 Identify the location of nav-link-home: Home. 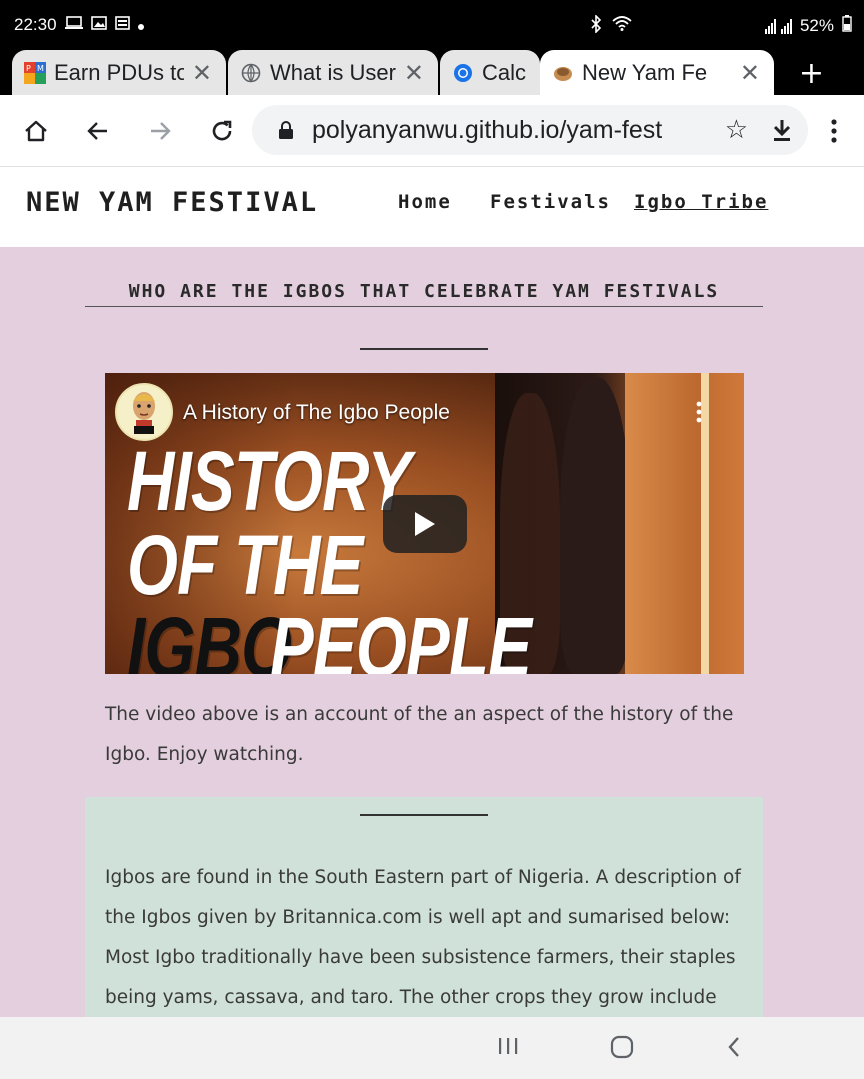
(425, 202).